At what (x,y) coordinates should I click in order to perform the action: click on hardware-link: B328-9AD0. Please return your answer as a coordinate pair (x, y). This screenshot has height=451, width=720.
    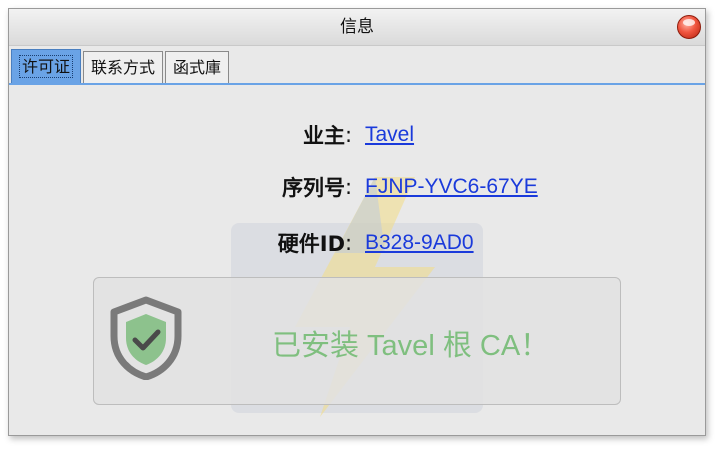
    Looking at the image, I should click on (419, 243).